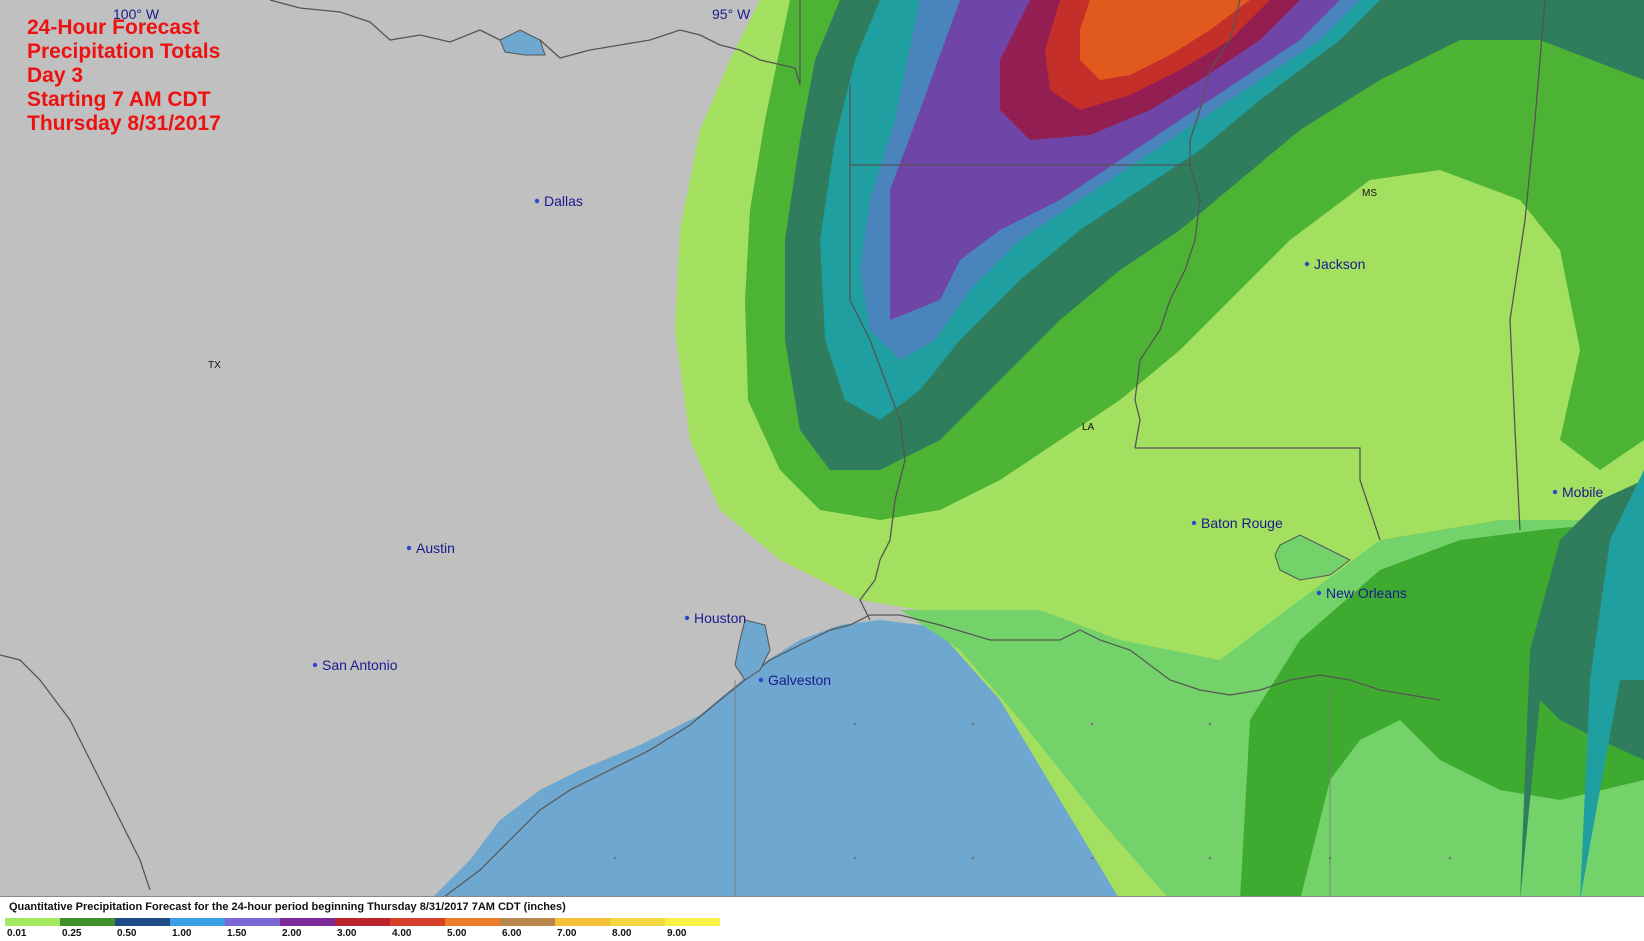 The height and width of the screenshot is (941, 1644). I want to click on legend-label: 9.00, so click(677, 933).